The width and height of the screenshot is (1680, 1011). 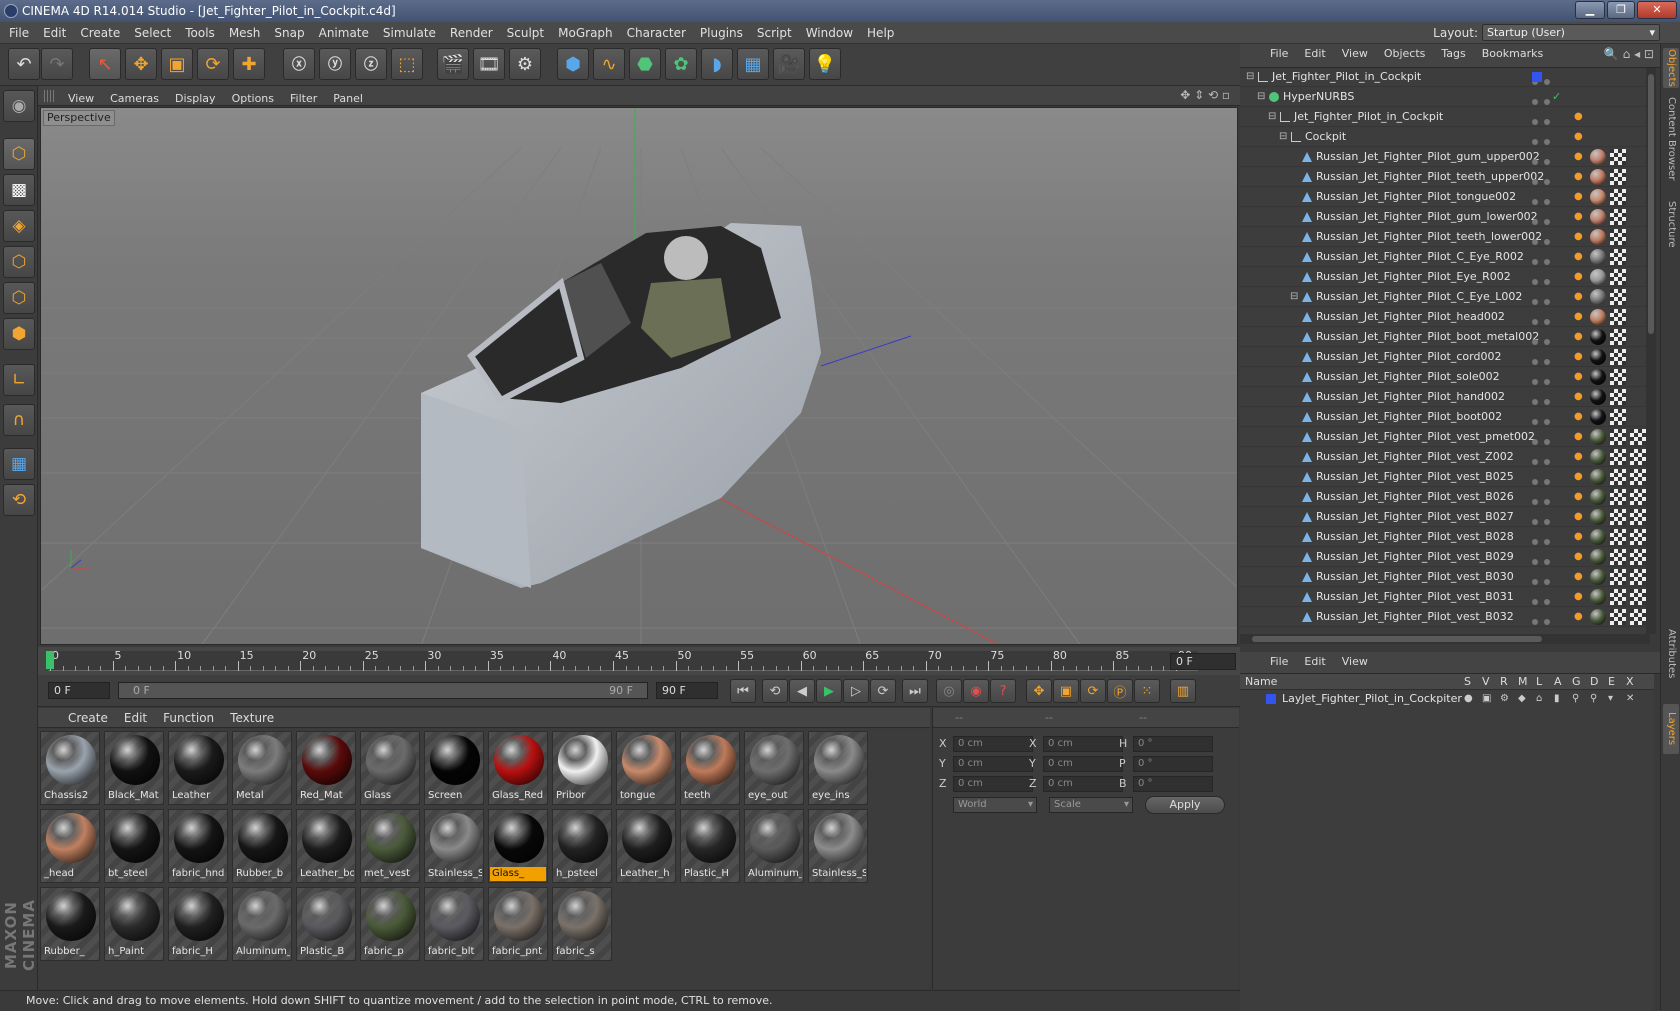 What do you see at coordinates (213, 64) in the screenshot?
I see `rotate-tool-icon: ⟳` at bounding box center [213, 64].